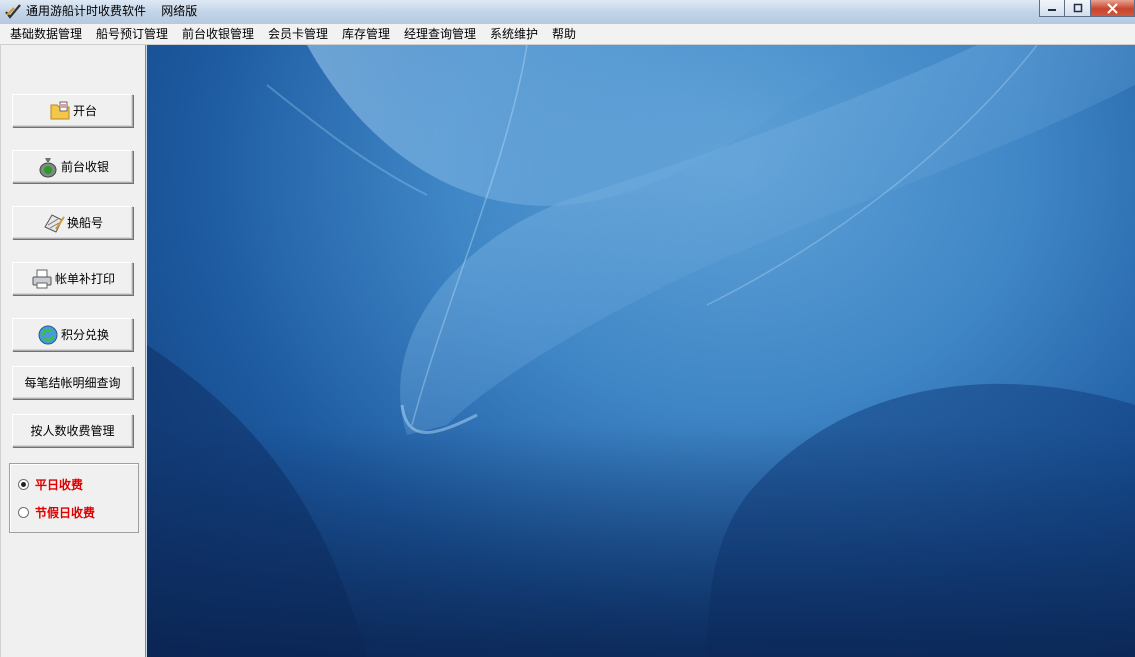 The image size is (1135, 657). I want to click on window-controls, so click(1087, 9).